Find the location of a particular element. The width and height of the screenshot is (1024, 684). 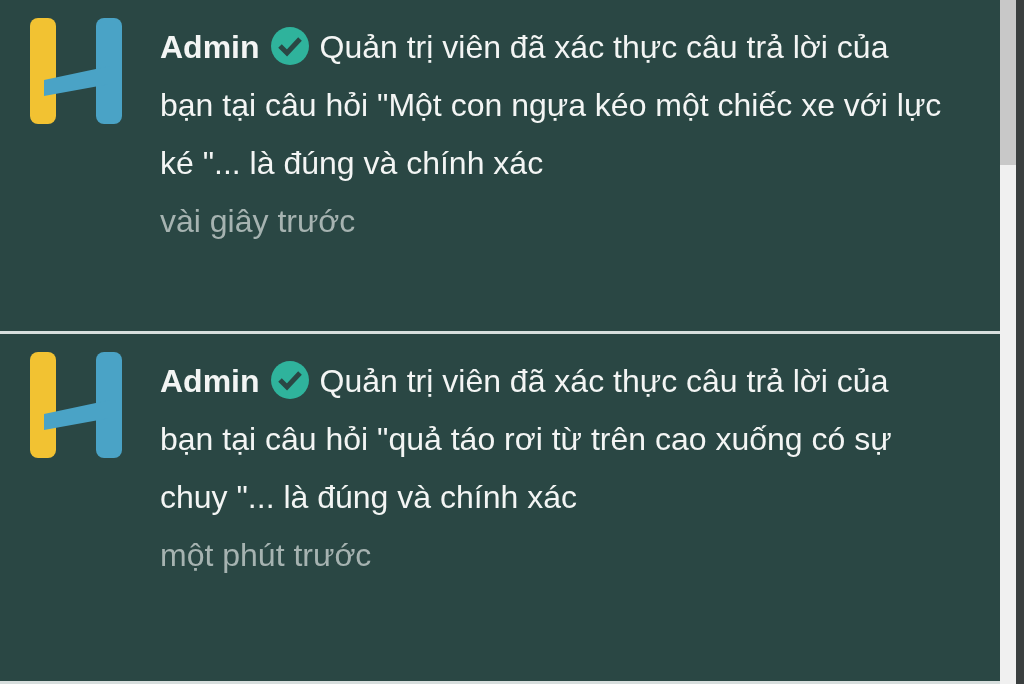

notification-time: vài giây trước is located at coordinates (258, 221).